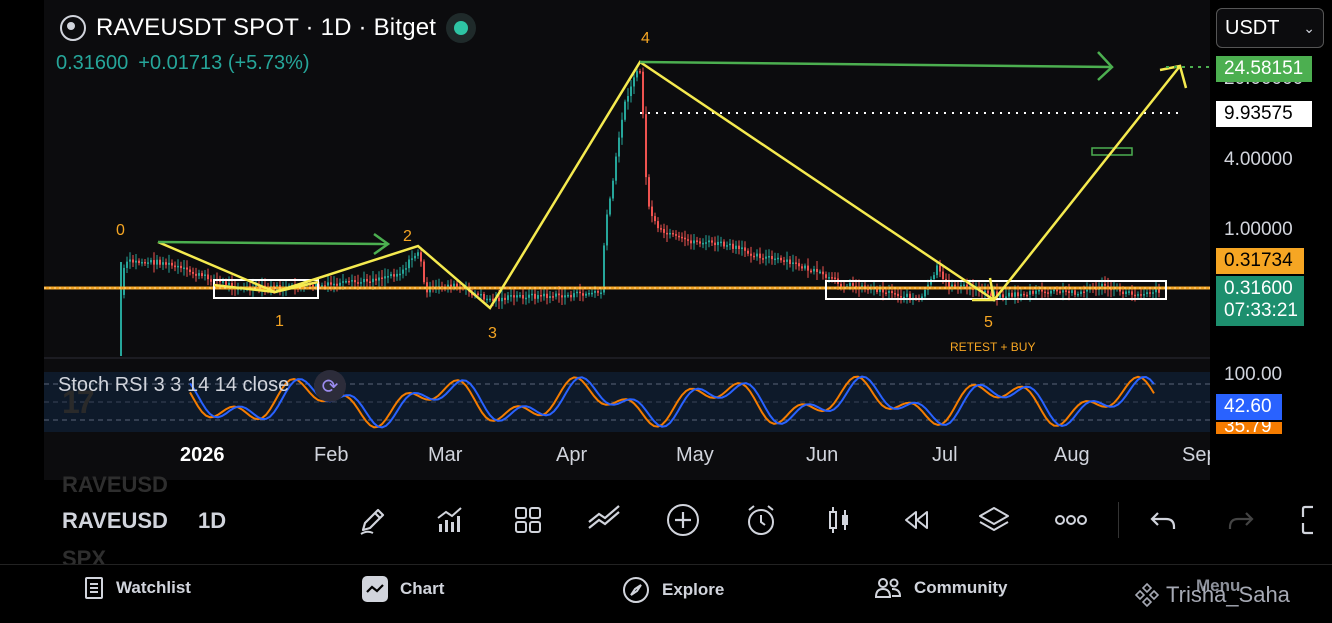  I want to click on replay-icon, so click(916, 520).